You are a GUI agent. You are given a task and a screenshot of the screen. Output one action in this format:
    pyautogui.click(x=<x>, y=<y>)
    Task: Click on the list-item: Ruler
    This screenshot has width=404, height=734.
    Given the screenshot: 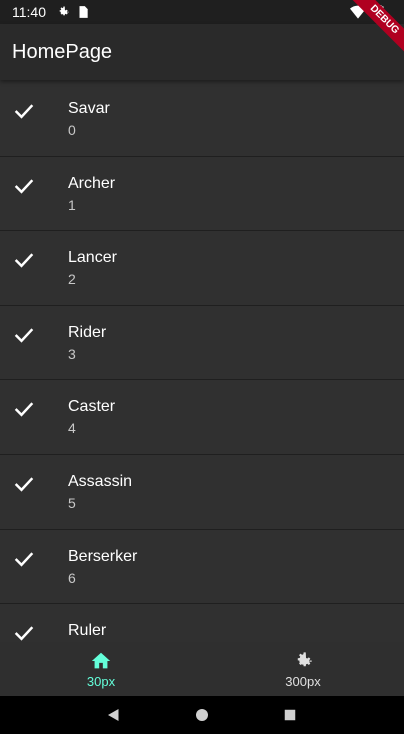 What is the action you would take?
    pyautogui.click(x=202, y=623)
    